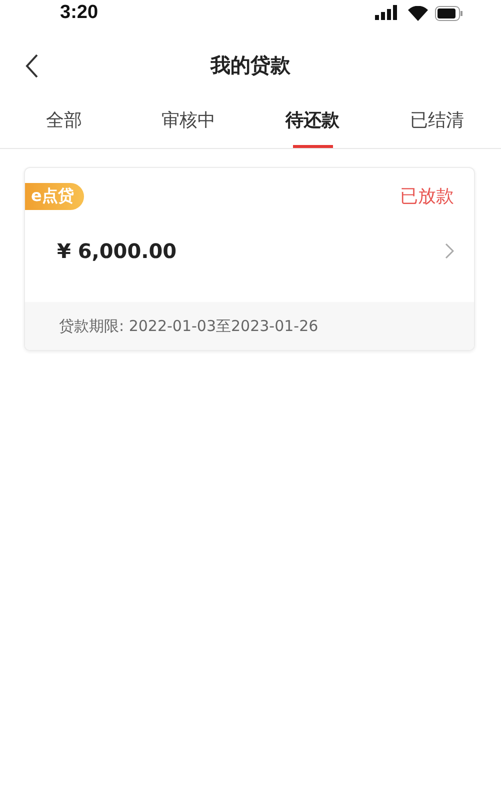  I want to click on active-tab-indicator, so click(312, 146).